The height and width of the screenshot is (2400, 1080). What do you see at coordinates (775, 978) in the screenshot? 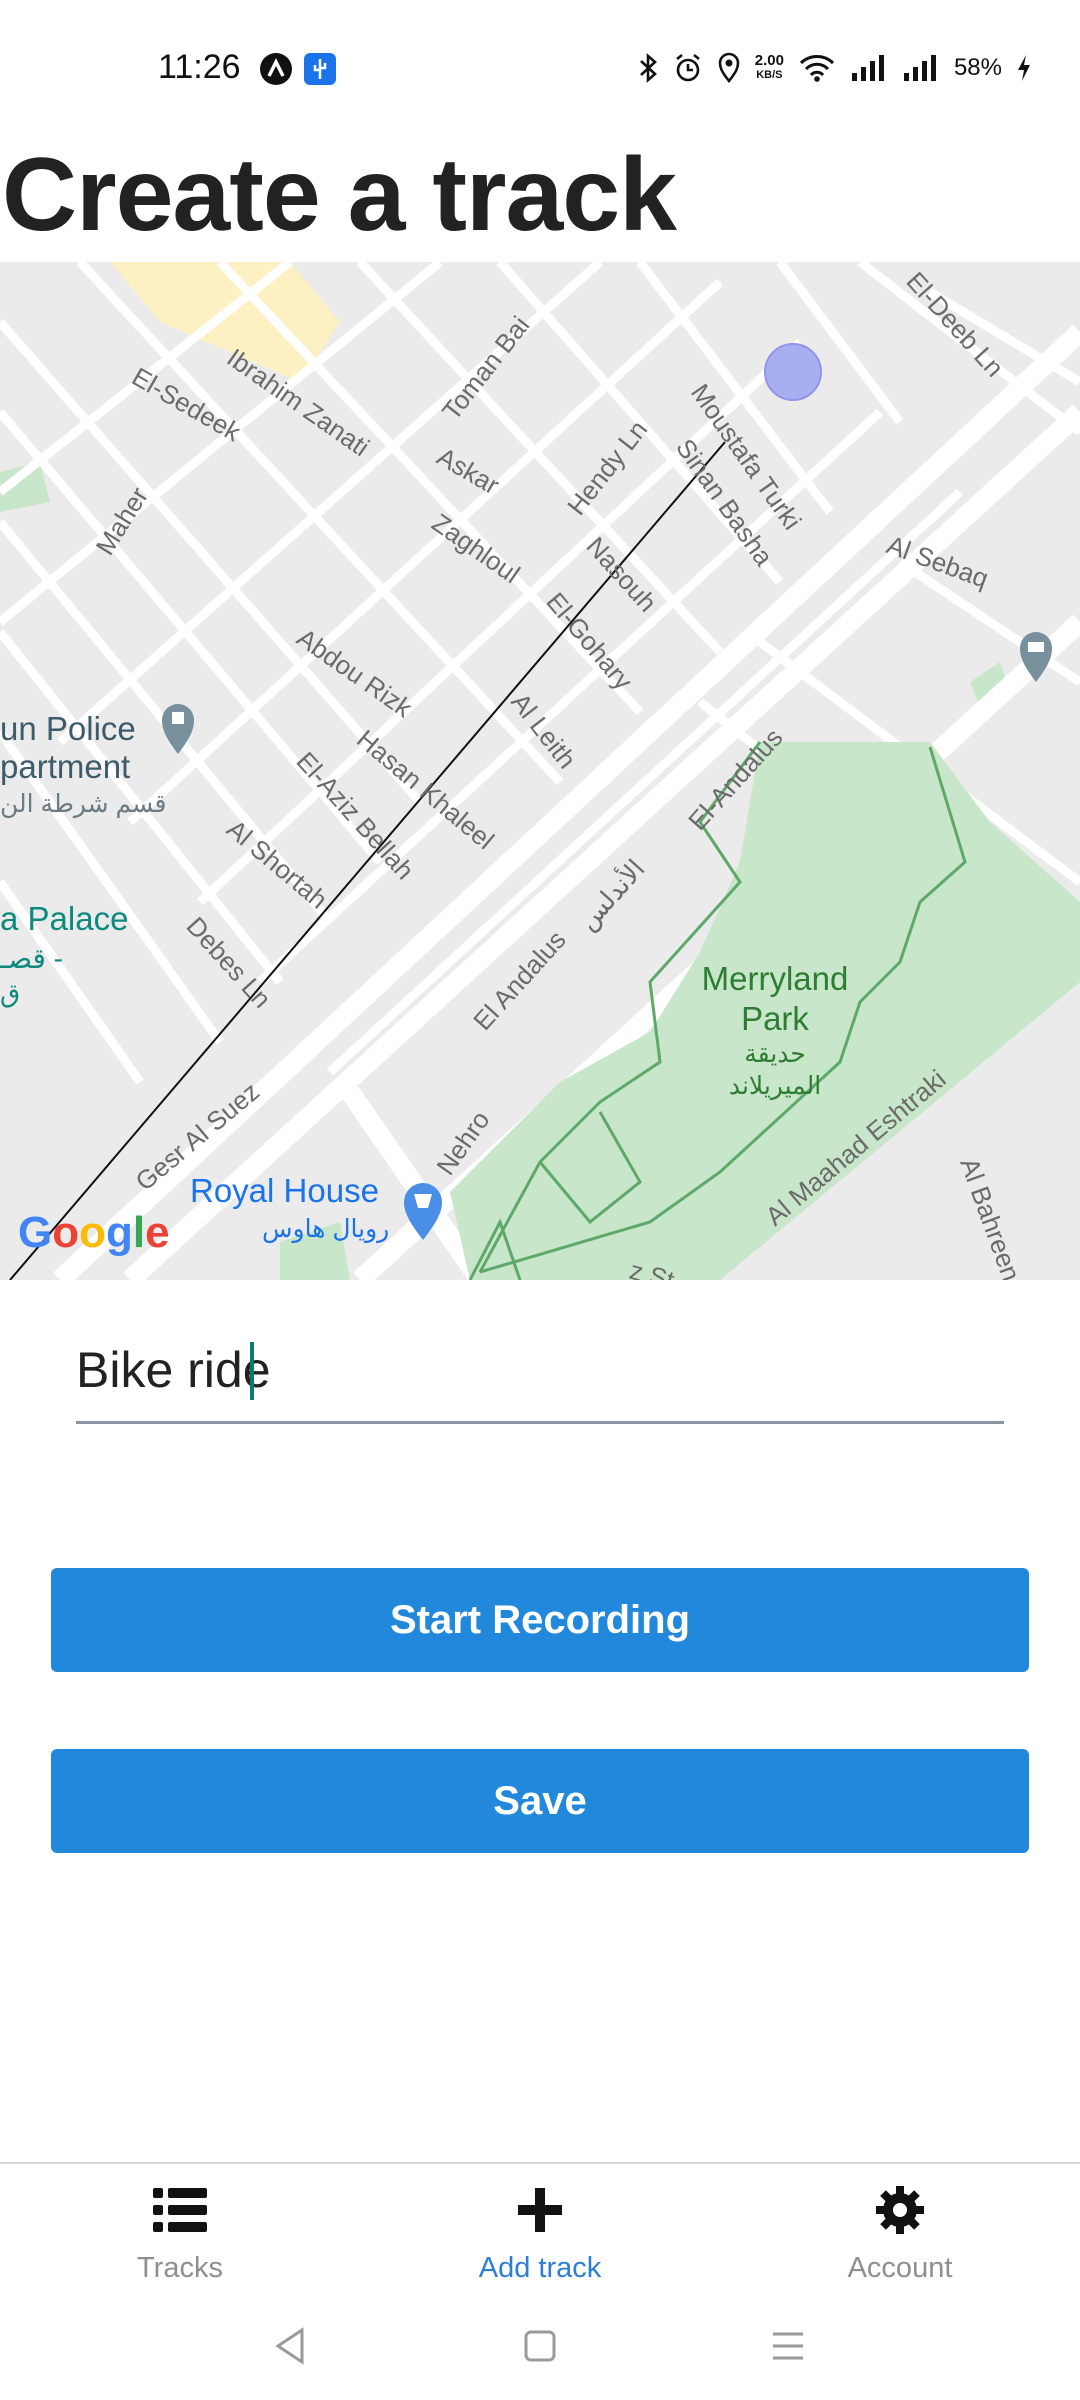
I see `park-label: Merryland` at bounding box center [775, 978].